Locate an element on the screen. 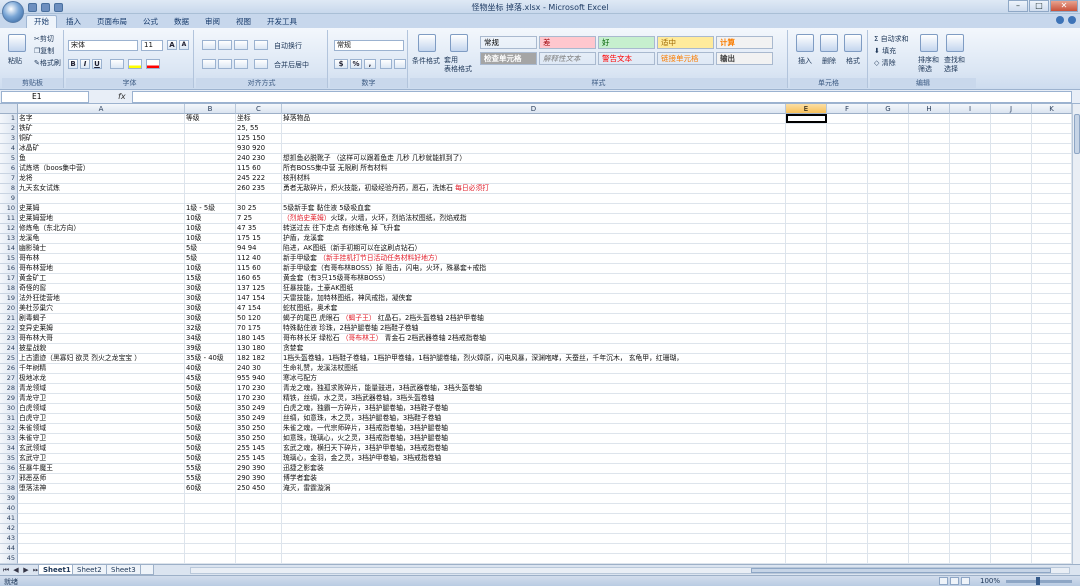 This screenshot has width=1080, height=586. style-calculation: 计算 is located at coordinates (744, 42).